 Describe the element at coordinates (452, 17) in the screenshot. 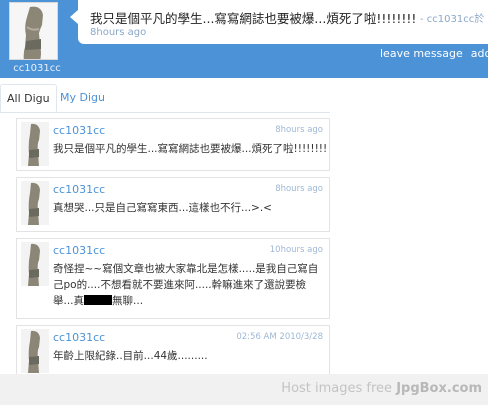

I see `latest-status-author: - cc1031cc於` at that location.